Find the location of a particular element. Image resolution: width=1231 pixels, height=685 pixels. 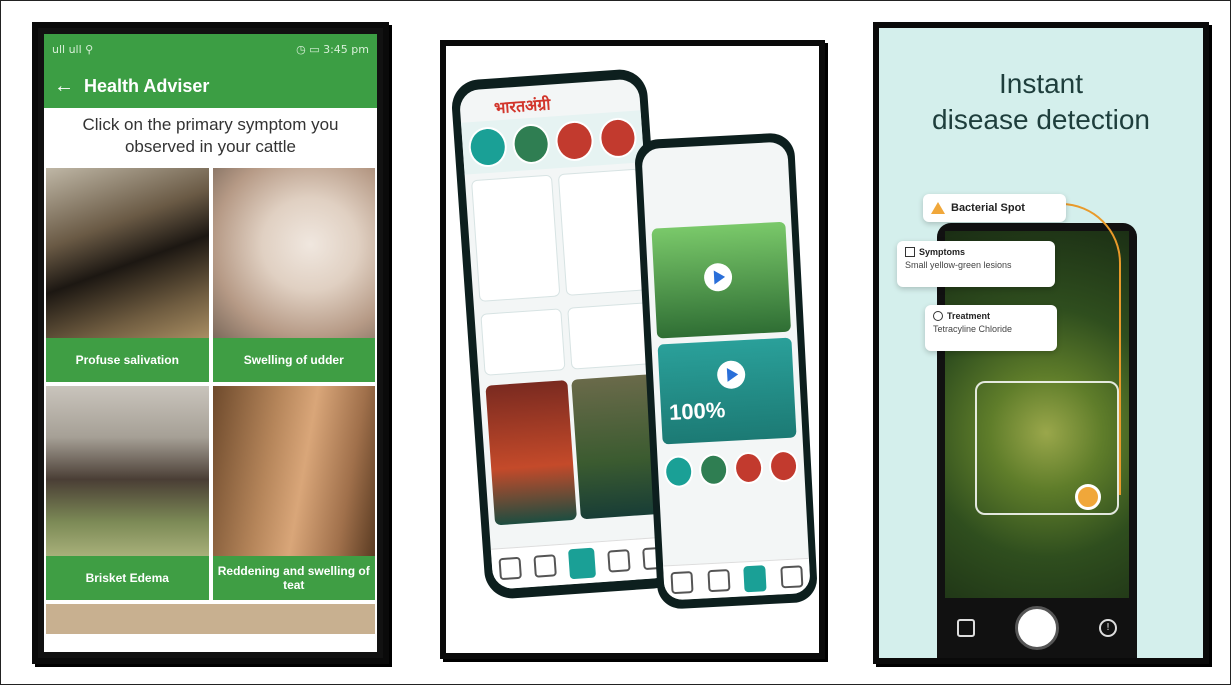

symptom-label: Swelling of udder is located at coordinates (293, 360).